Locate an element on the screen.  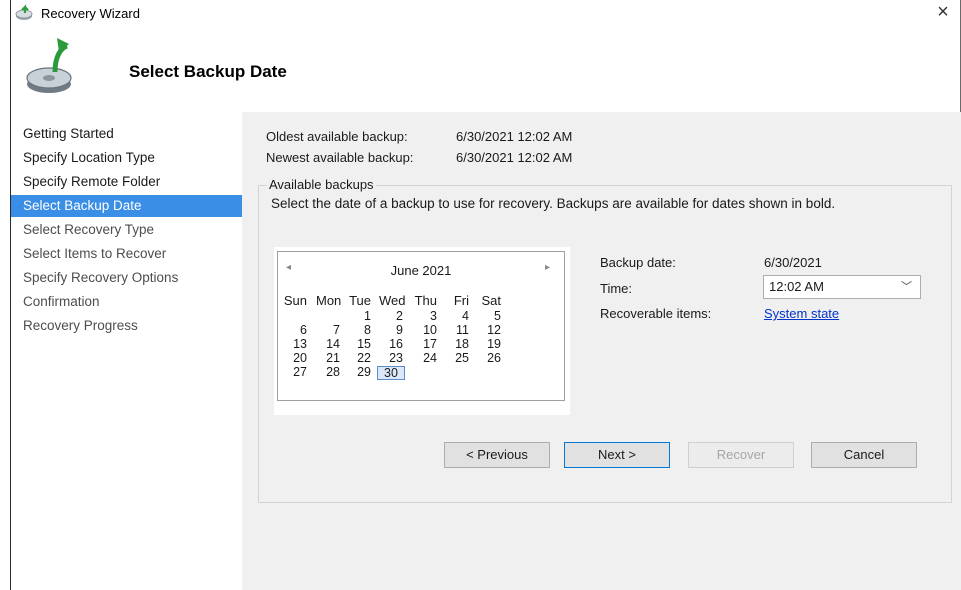
window-title: Recovery Wizard is located at coordinates (90, 13).